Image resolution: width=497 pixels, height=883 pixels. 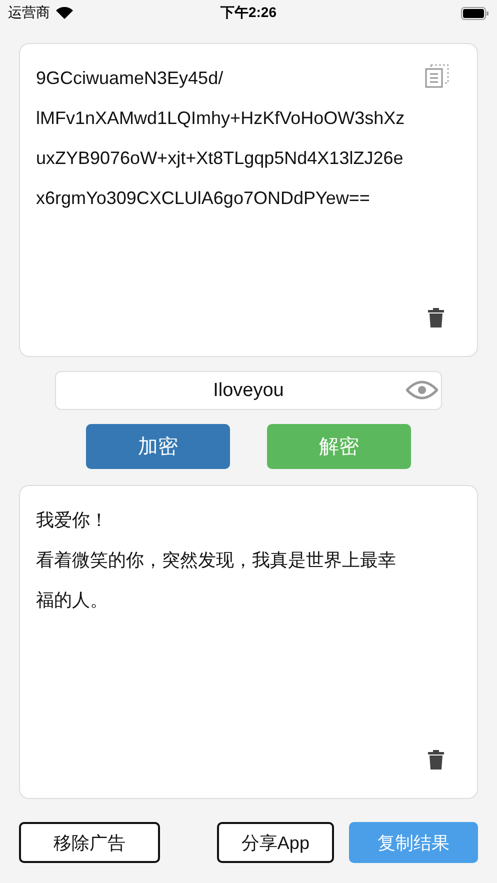 I want to click on cipher-text-line: lMFv1nXAMwd1LQImhy+HzKfVoHoOW3shXz, so click(x=220, y=118).